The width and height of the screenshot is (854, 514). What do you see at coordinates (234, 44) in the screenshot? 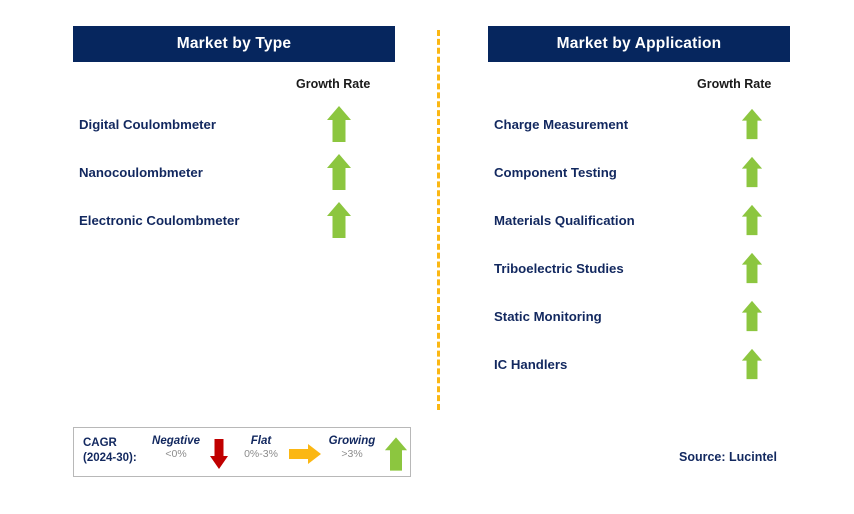
I see `column-header-market-by-type: Market by Type` at bounding box center [234, 44].